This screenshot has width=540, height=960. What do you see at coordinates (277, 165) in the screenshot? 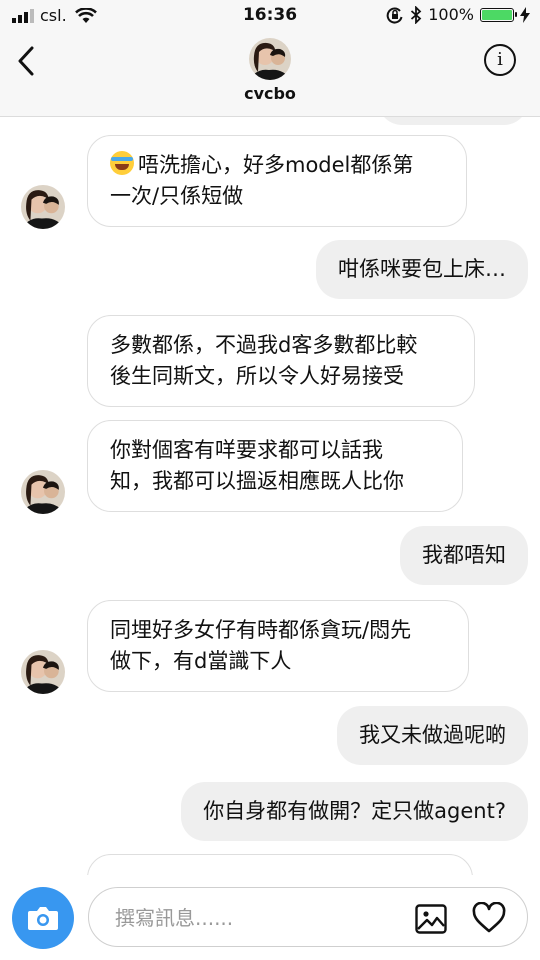
I see `message-text: 唔洗擔心，好多model都係第` at bounding box center [277, 165].